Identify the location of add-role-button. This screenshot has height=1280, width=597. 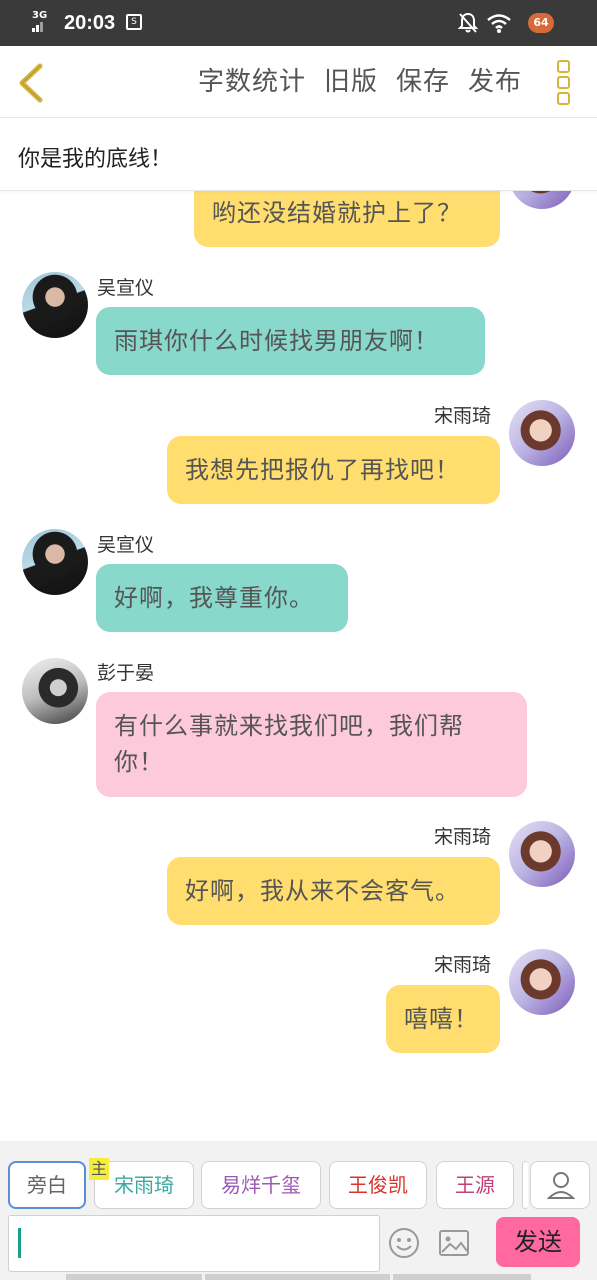
(560, 1185).